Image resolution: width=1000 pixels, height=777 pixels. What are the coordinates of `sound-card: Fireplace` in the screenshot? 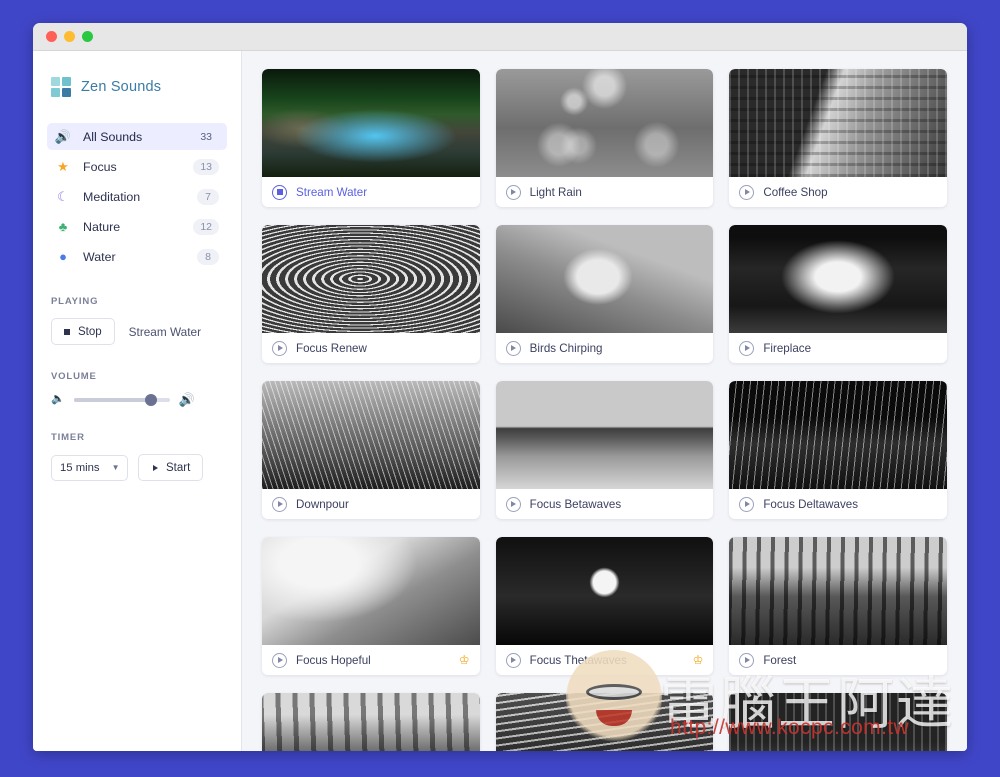 It's located at (838, 294).